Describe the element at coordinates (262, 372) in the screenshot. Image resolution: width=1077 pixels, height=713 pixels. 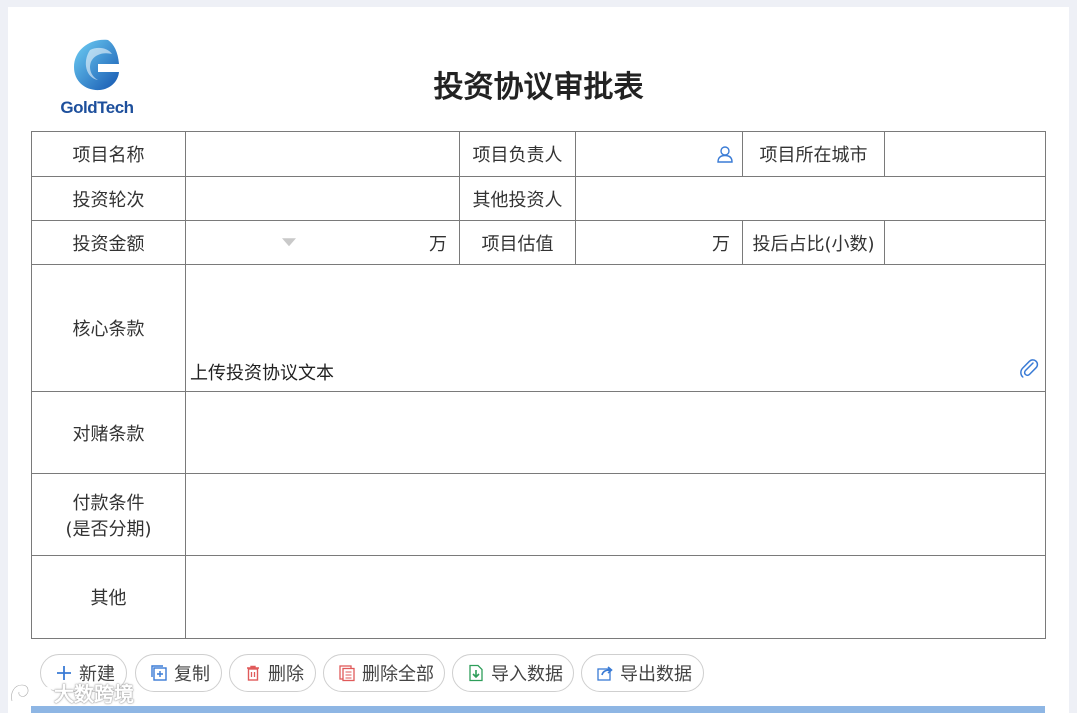
I see `upload-agreement-link: 上传投资协议文本` at that location.